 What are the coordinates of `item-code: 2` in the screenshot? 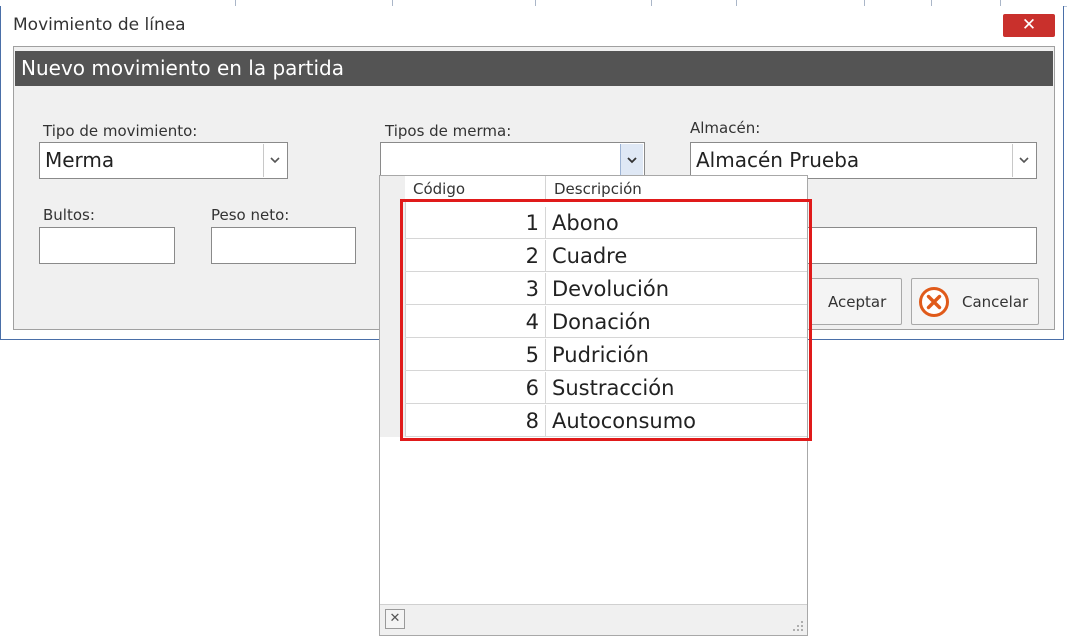 It's located at (475, 256).